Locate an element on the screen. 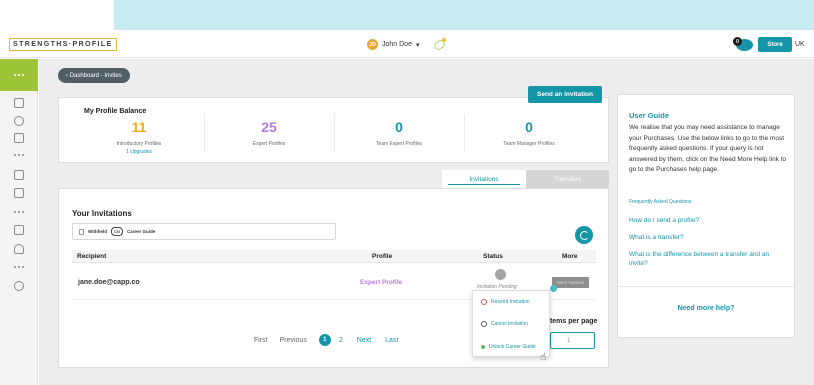 Image resolution: width=814 pixels, height=385 pixels. send-invitation-button: Send an invitation is located at coordinates (565, 94).